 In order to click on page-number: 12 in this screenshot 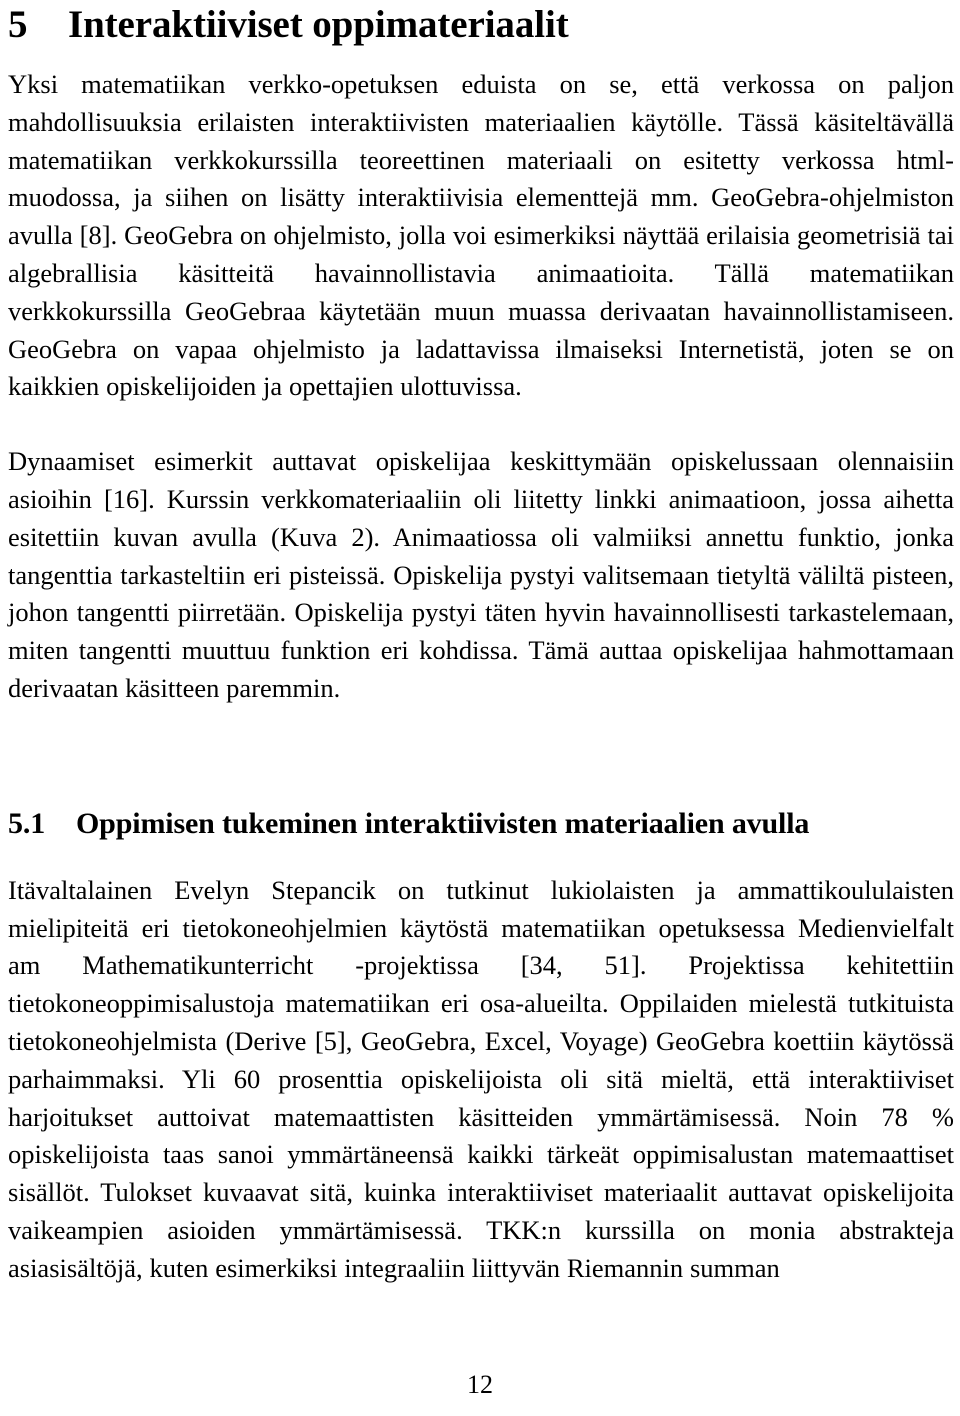, I will do `click(480, 1384)`.